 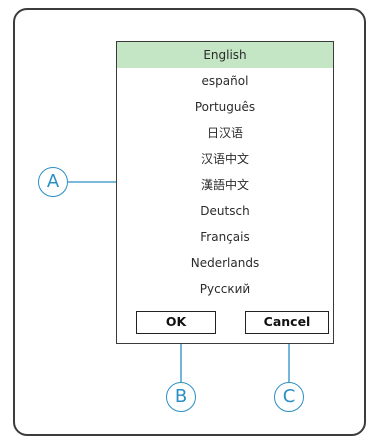 I want to click on language-item-nederlands: Nederlands, so click(x=225, y=263).